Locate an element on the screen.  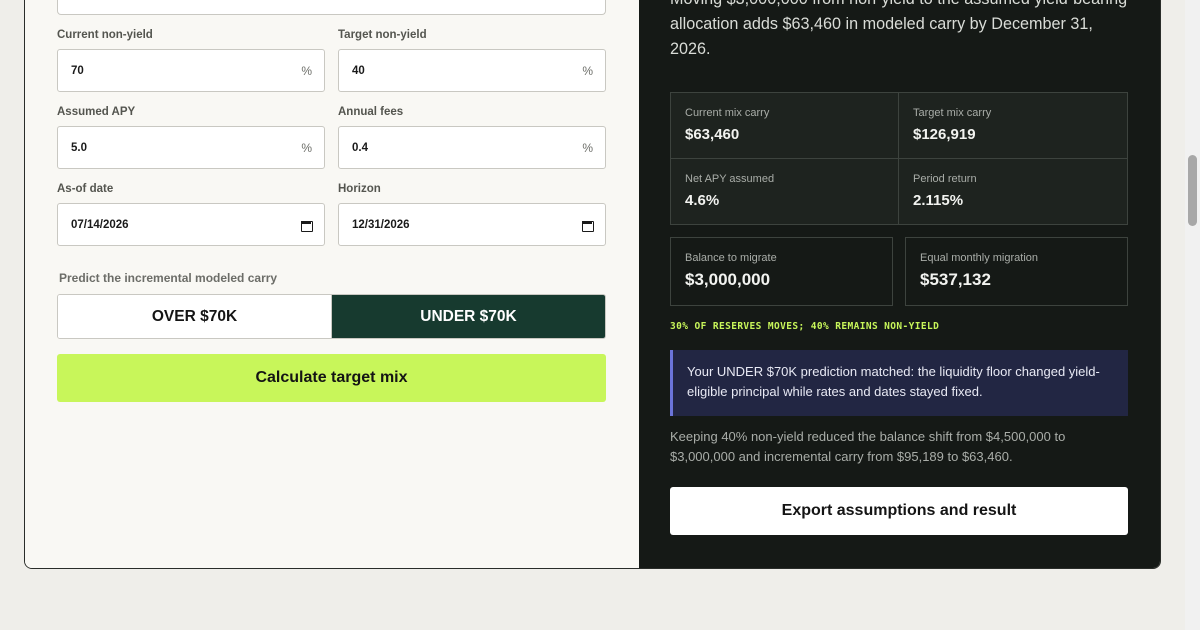
scrollbar-thumb is located at coordinates (1192, 190).